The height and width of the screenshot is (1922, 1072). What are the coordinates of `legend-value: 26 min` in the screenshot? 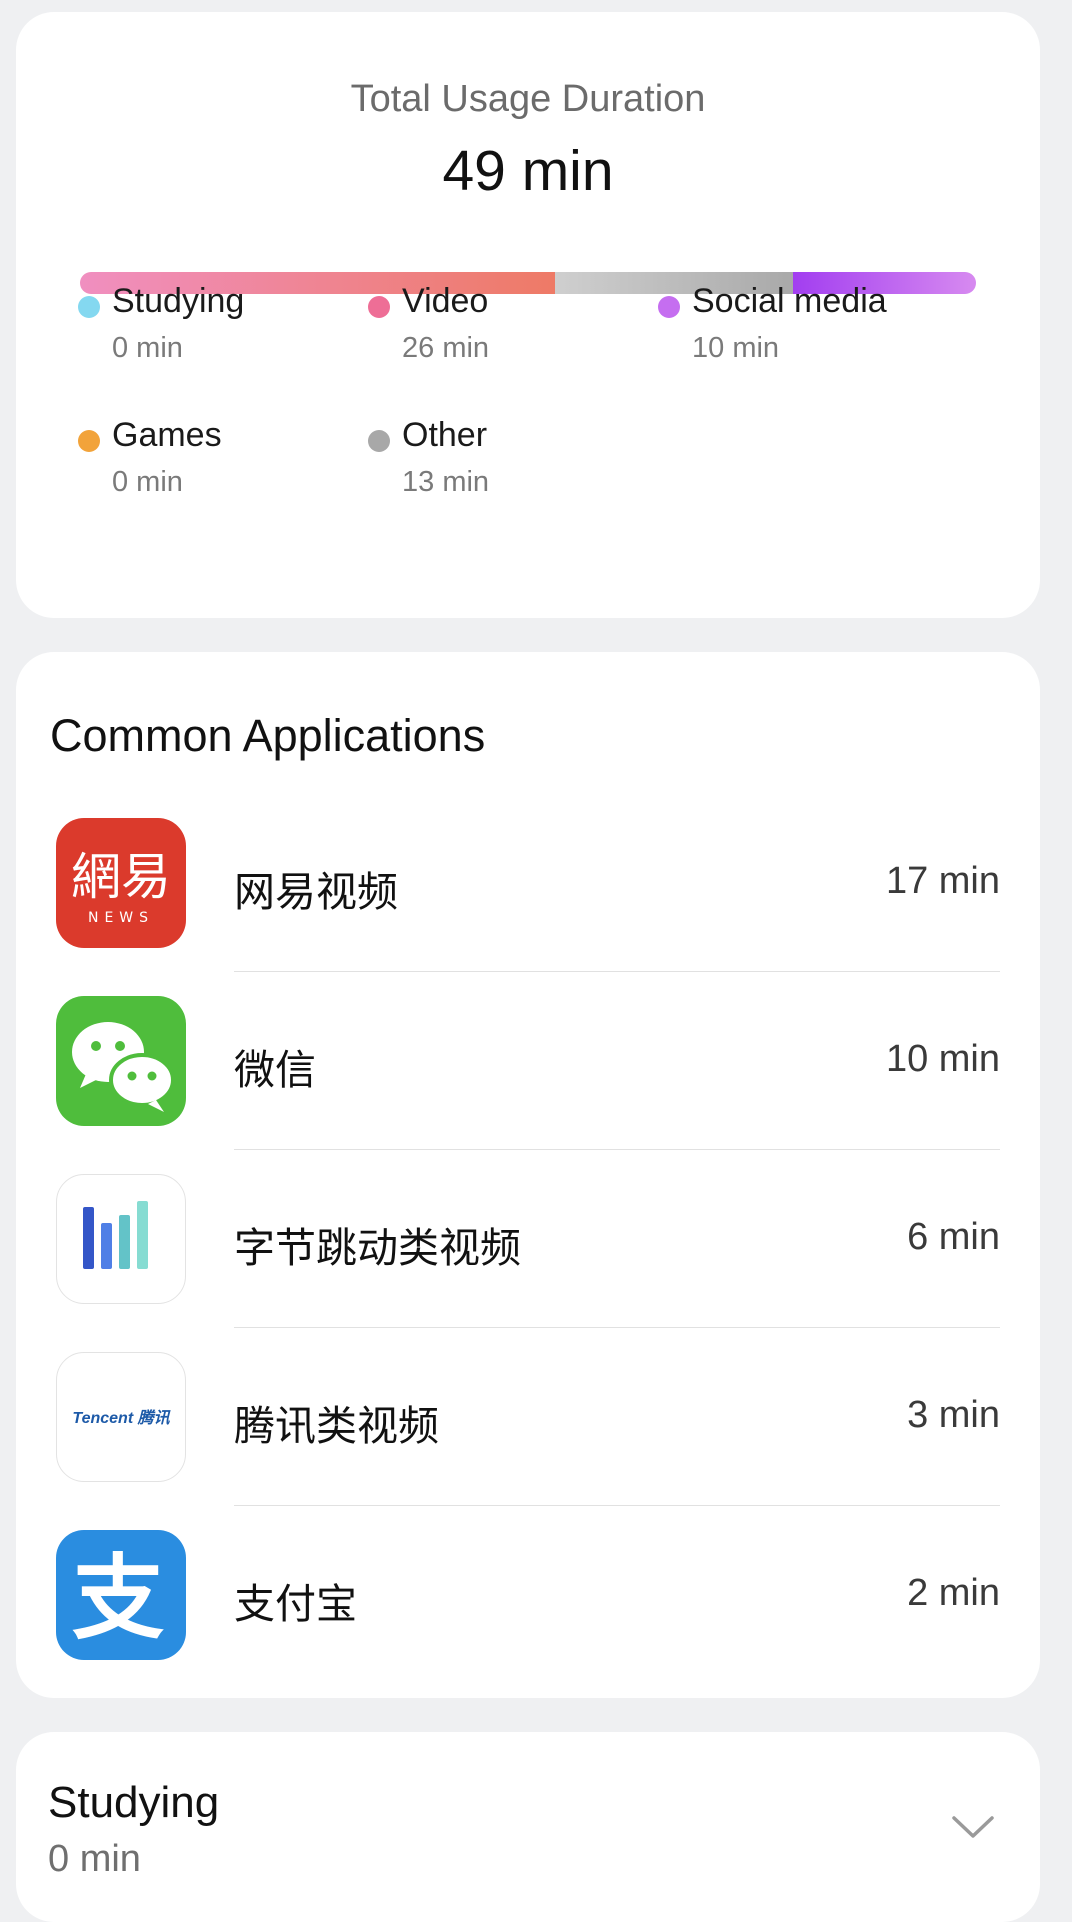 It's located at (446, 348).